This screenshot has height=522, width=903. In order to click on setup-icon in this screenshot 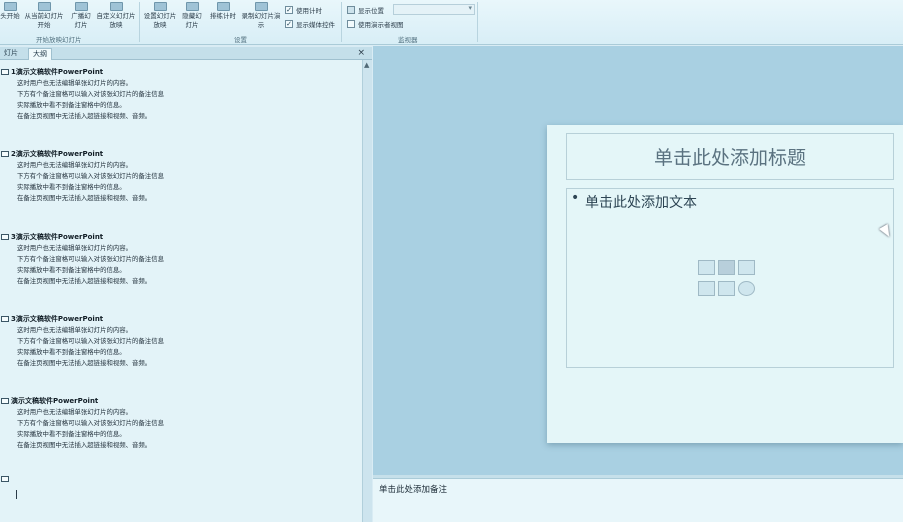, I will do `click(160, 6)`.